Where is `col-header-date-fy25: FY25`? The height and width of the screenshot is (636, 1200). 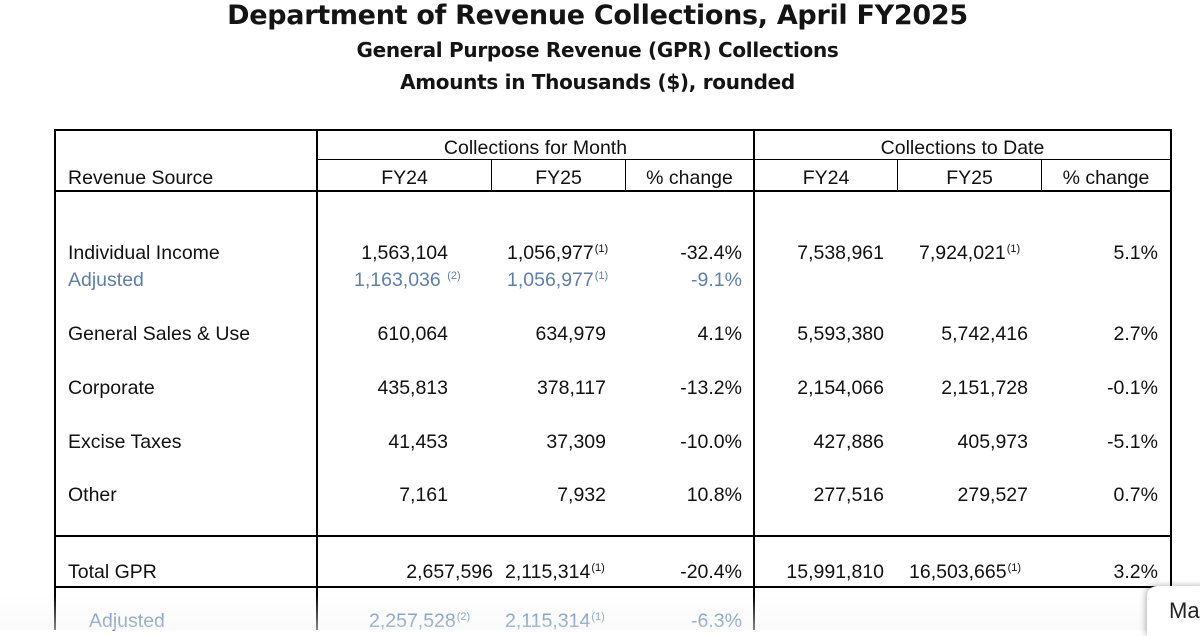
col-header-date-fy25: FY25 is located at coordinates (969, 178).